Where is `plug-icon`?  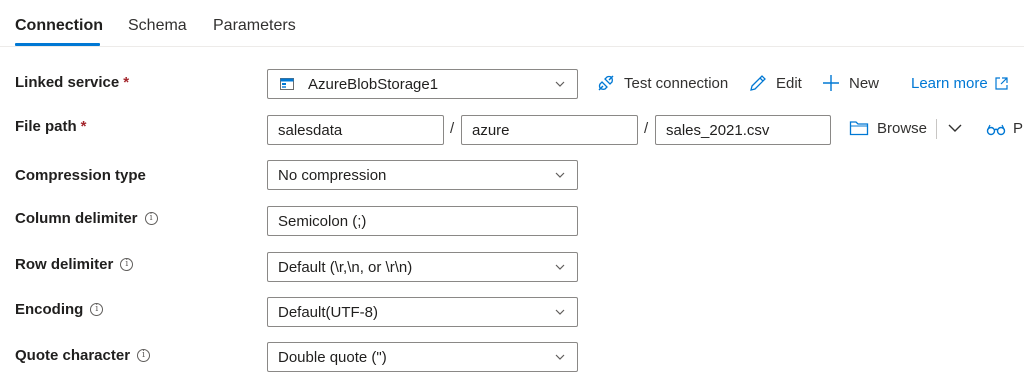
plug-icon is located at coordinates (606, 83).